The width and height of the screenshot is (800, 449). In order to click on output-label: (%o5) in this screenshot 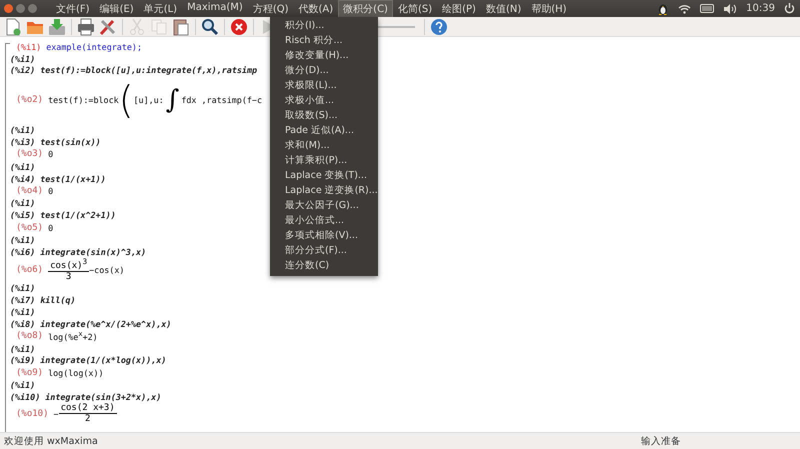, I will do `click(30, 227)`.